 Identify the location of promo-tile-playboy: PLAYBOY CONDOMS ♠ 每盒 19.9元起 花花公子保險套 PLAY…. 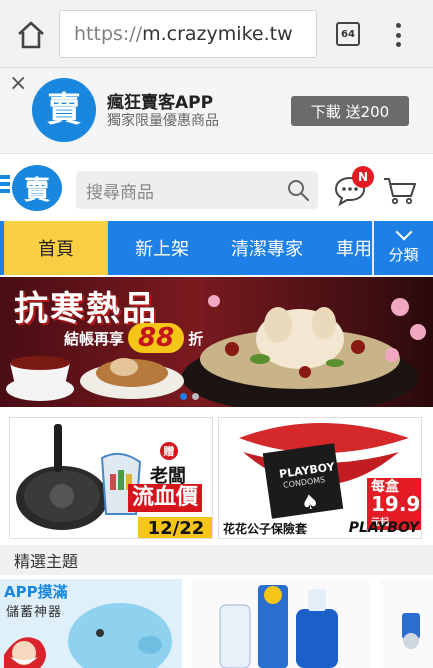
(320, 478).